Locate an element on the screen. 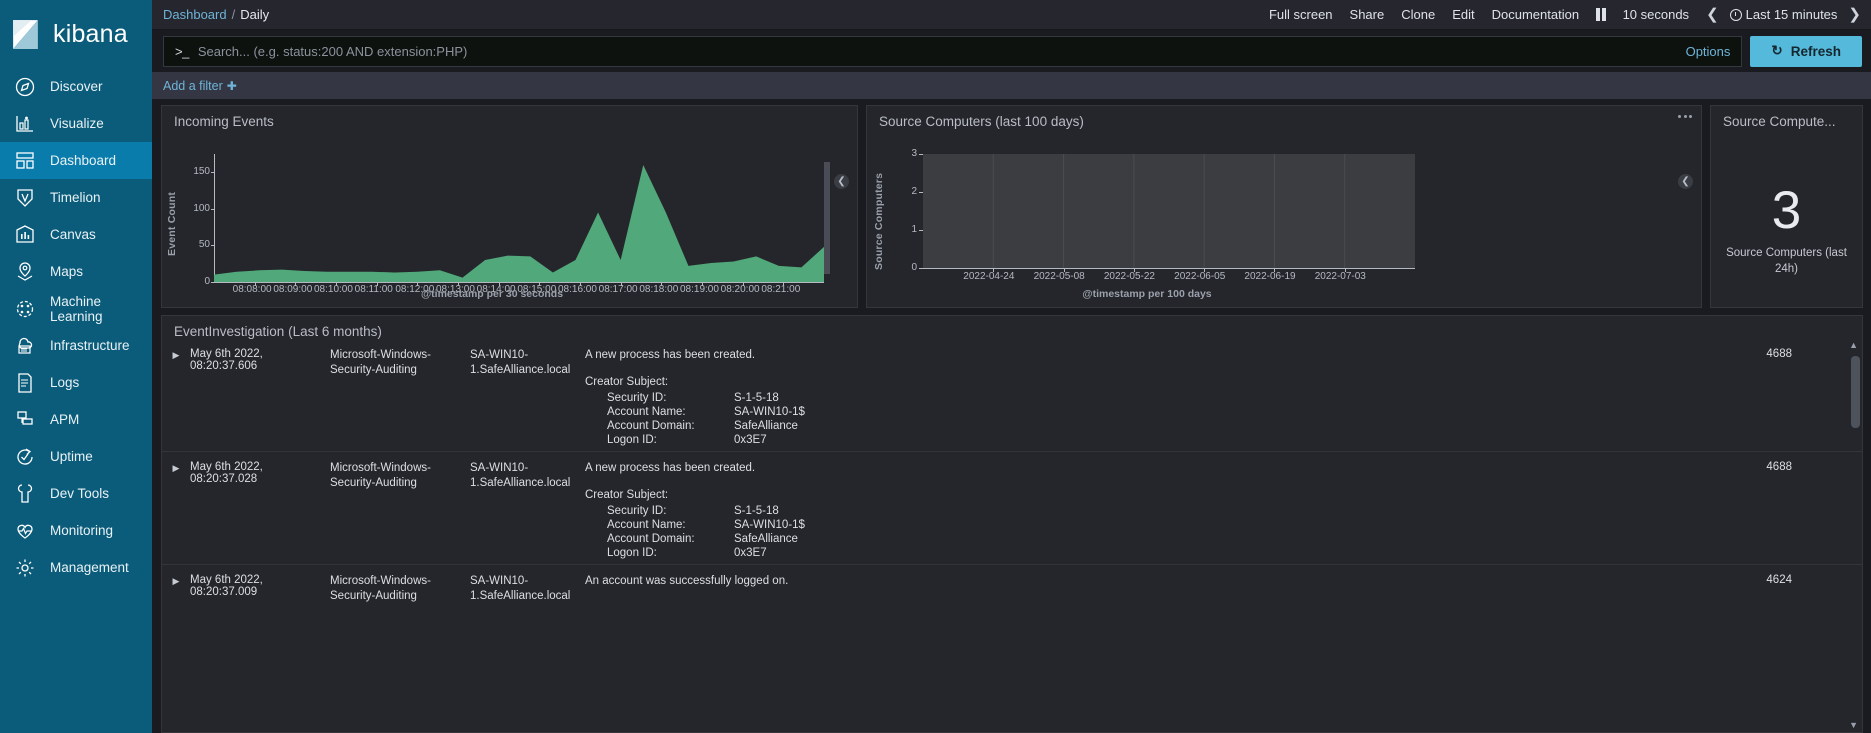 The width and height of the screenshot is (1871, 733). event-detail-line: Security ID: S-1-5-18 is located at coordinates (1163, 511).